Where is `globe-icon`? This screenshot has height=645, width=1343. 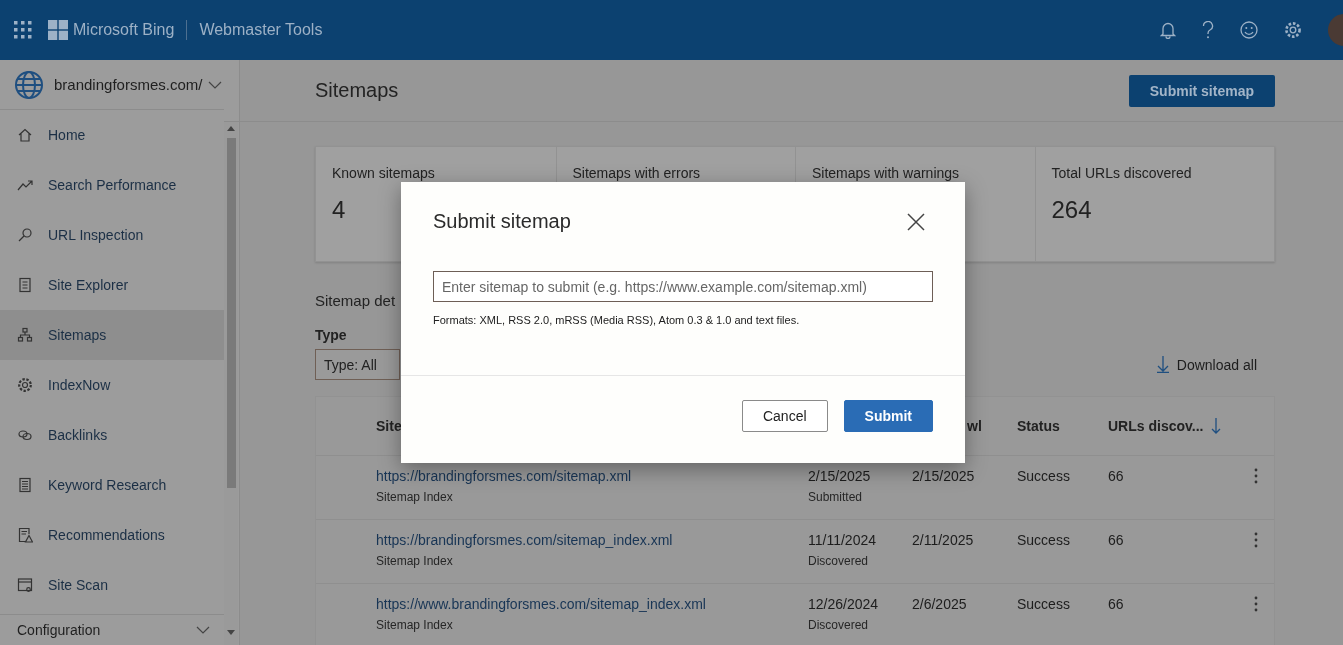
globe-icon is located at coordinates (29, 84).